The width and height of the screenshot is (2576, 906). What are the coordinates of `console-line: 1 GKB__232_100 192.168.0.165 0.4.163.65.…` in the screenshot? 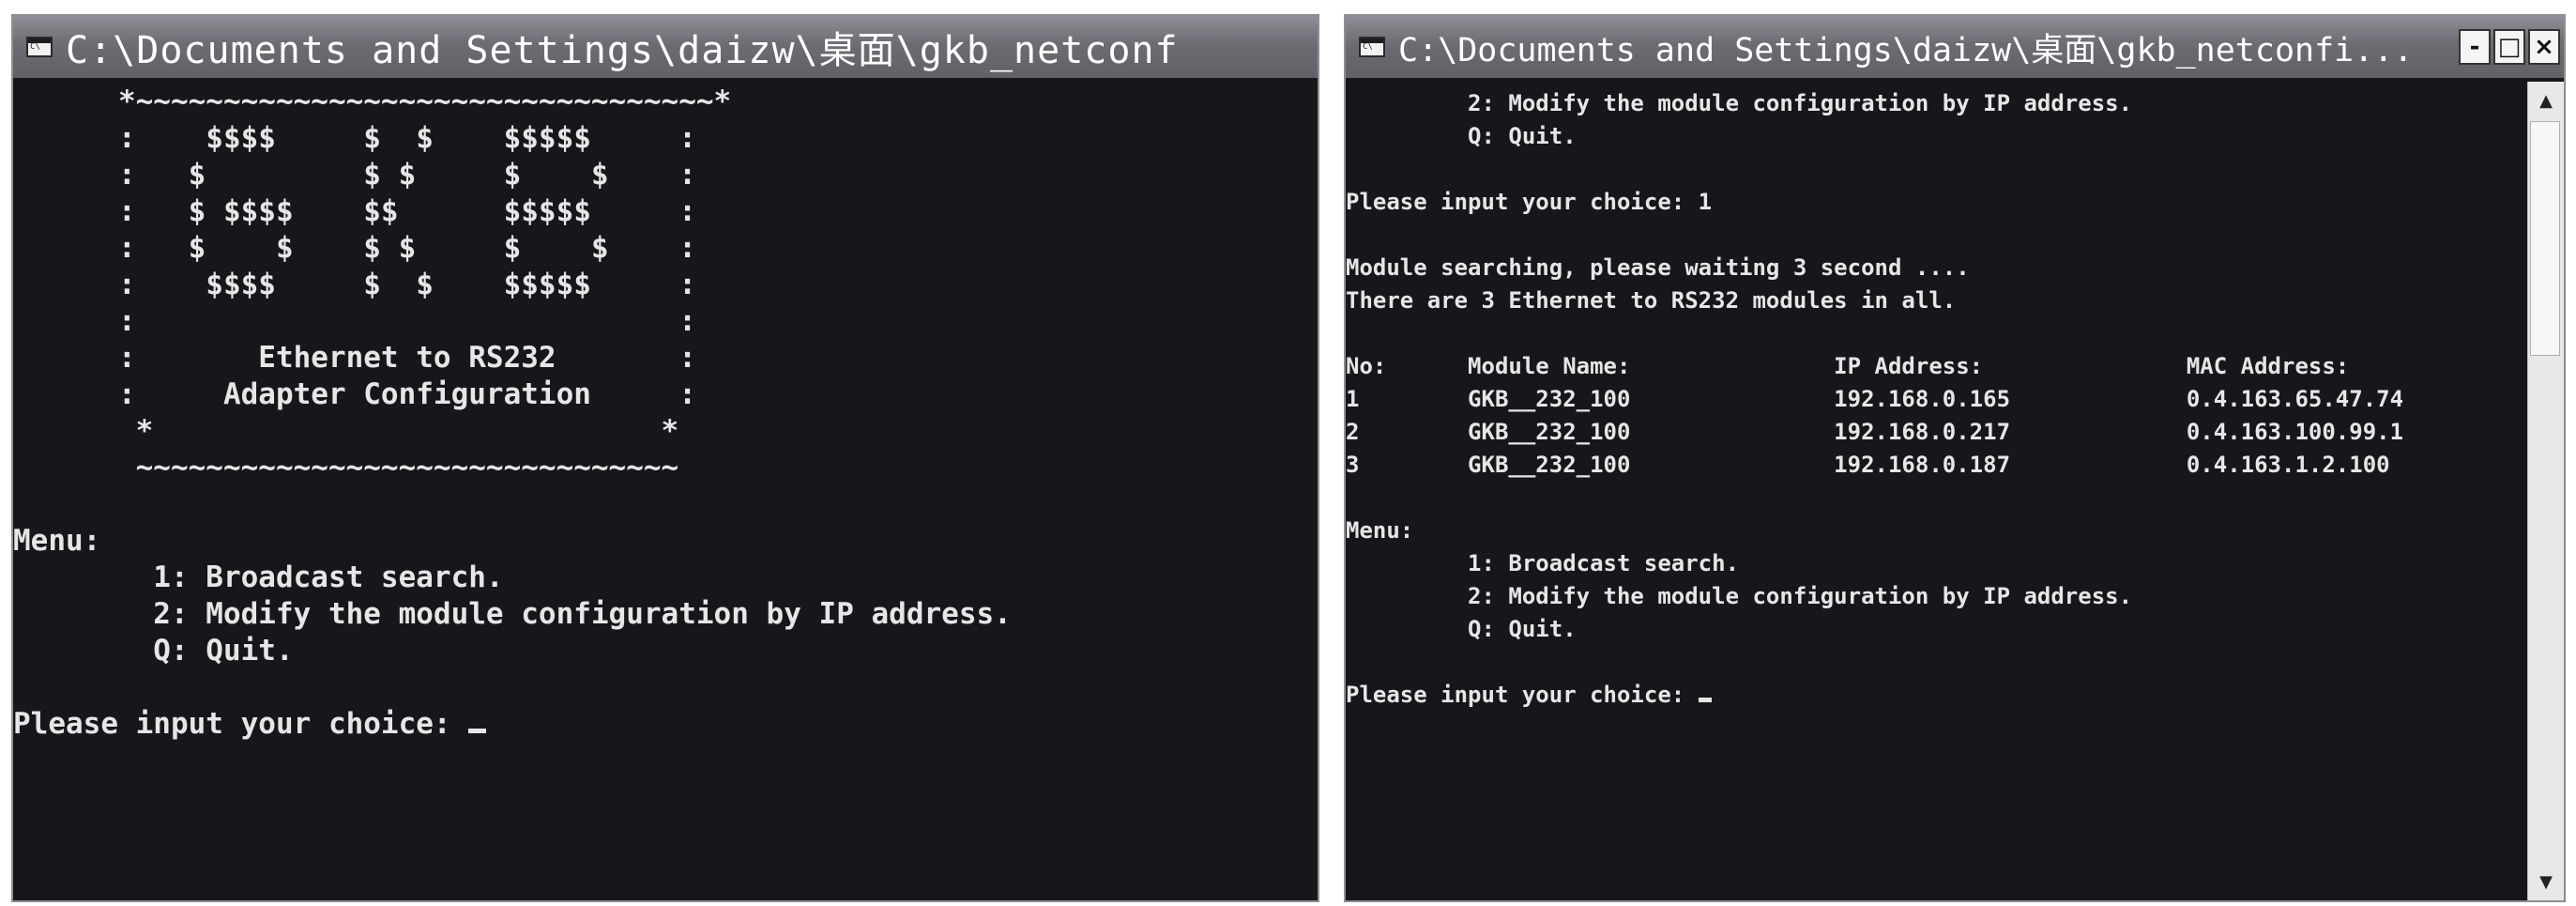 It's located at (1875, 399).